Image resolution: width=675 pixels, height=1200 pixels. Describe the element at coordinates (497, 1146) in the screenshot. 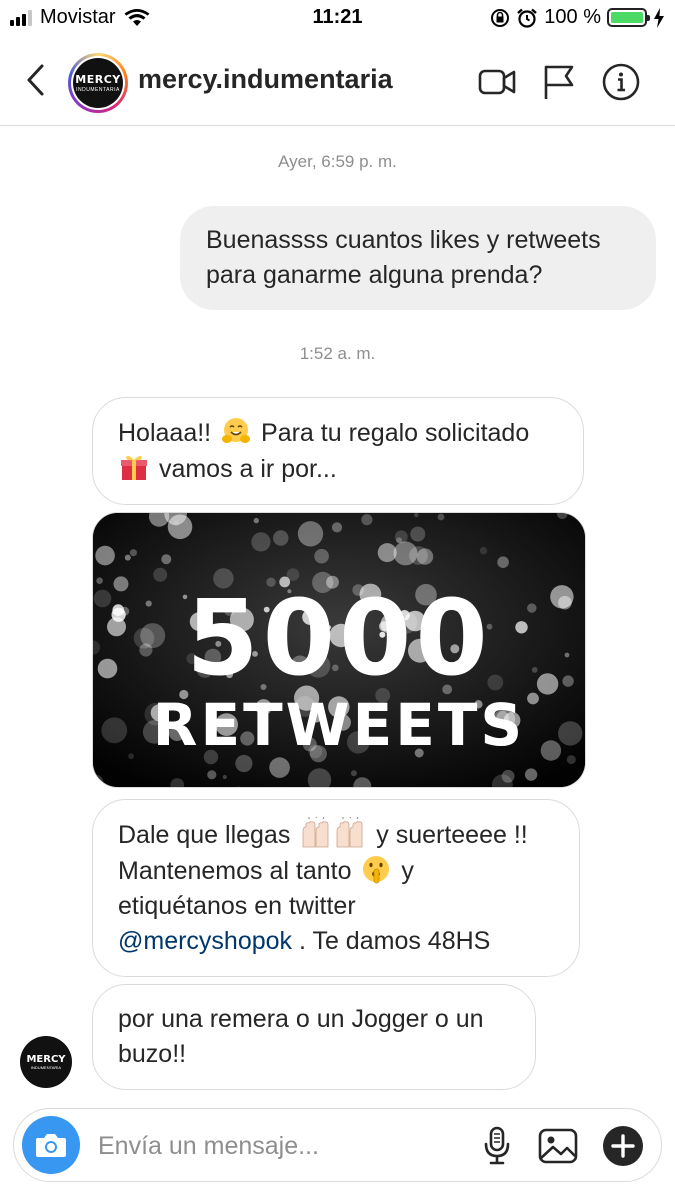

I see `microphone-icon` at that location.